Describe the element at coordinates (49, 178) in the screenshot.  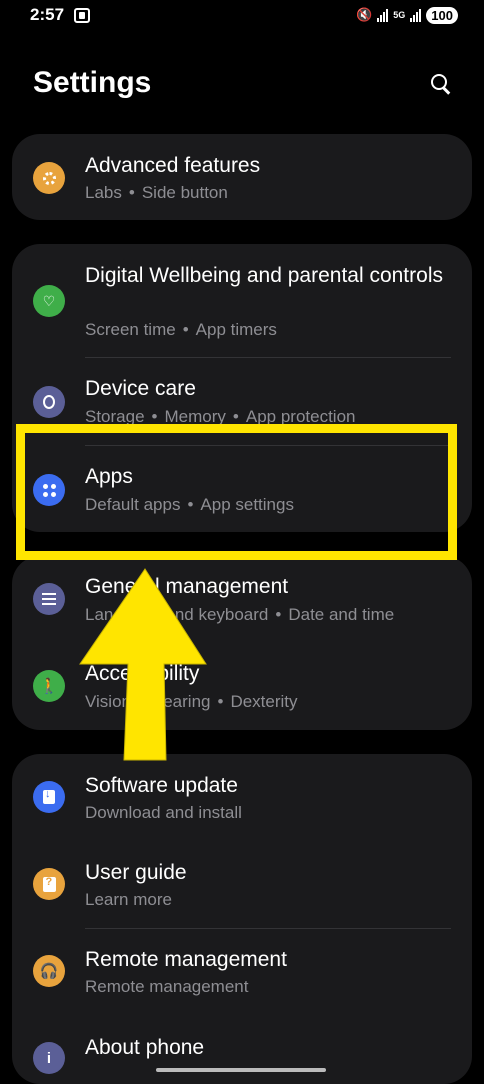
I see `advanced-features-gear-icon` at that location.